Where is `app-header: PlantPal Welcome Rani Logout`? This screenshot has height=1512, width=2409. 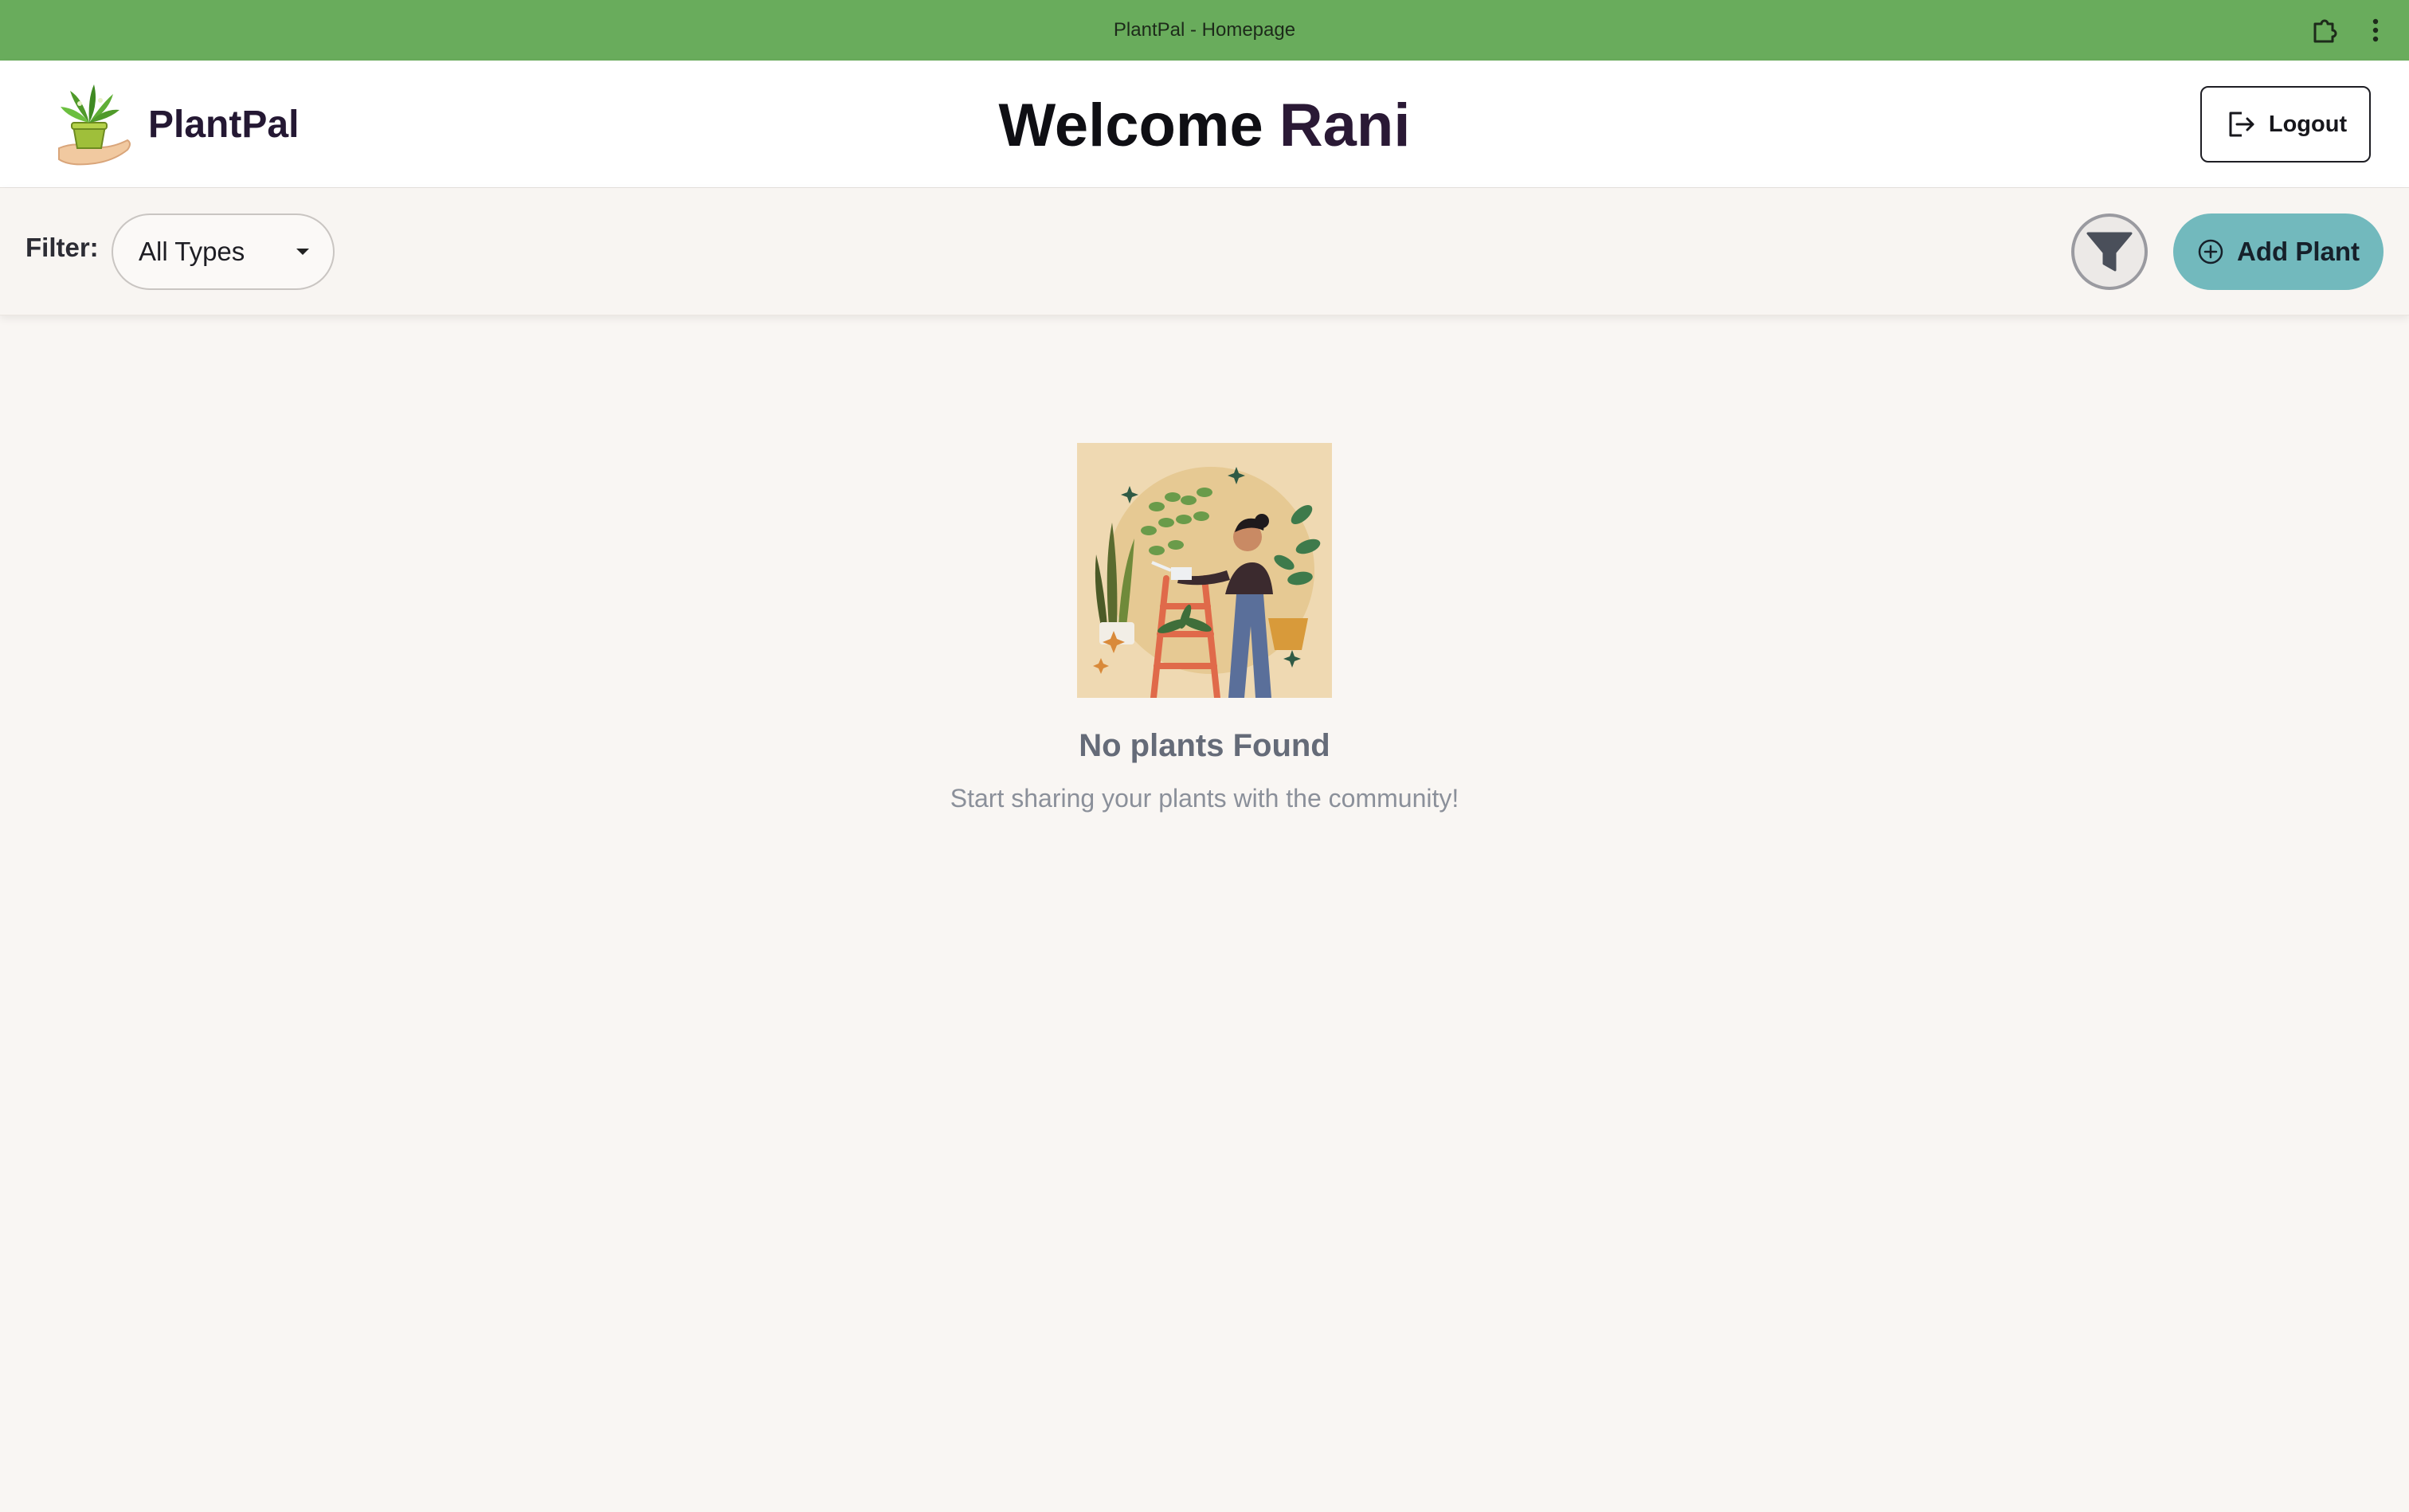 app-header: PlantPal Welcome Rani Logout is located at coordinates (1204, 125).